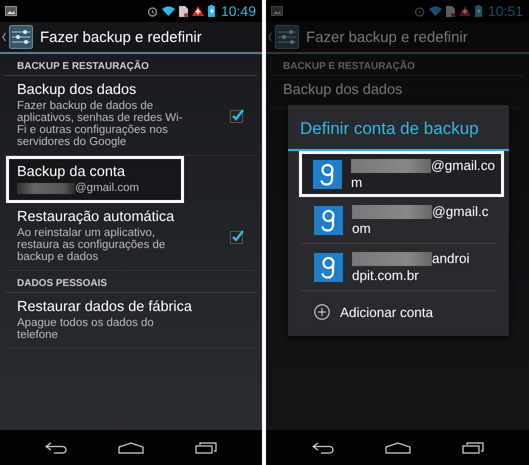 The height and width of the screenshot is (465, 529). What do you see at coordinates (505, 11) in the screenshot?
I see `status-time: 10:51` at bounding box center [505, 11].